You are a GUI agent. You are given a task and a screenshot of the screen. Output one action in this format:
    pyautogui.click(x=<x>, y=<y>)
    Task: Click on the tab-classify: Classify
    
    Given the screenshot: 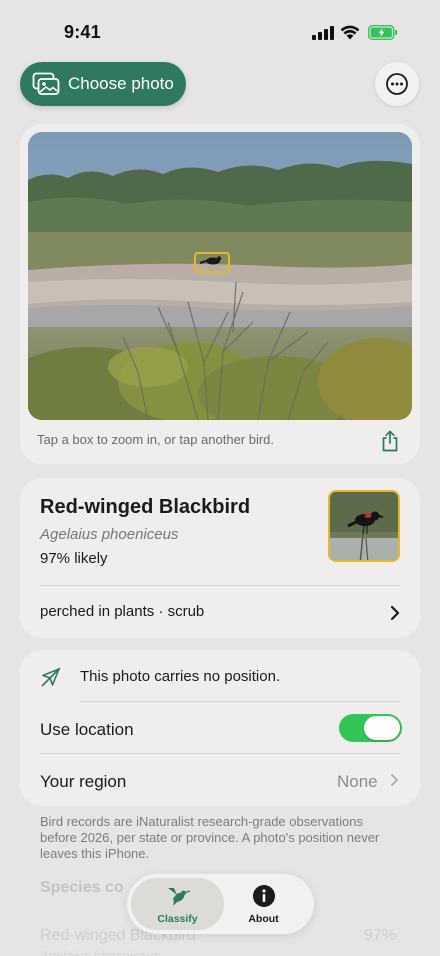 What is the action you would take?
    pyautogui.click(x=177, y=904)
    